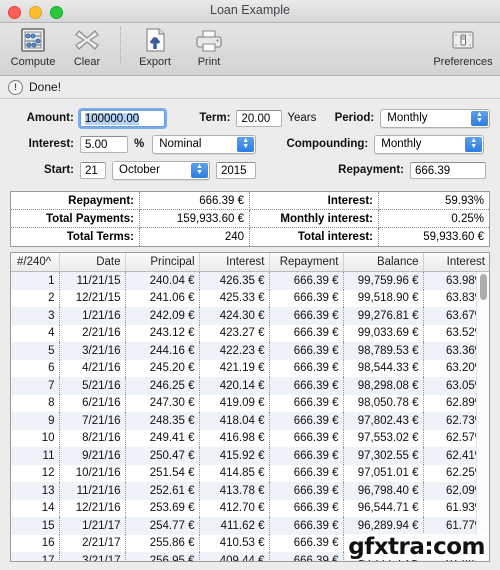 Image resolution: width=500 pixels, height=570 pixels. I want to click on table-cell-date: 2/21/17, so click(92, 543).